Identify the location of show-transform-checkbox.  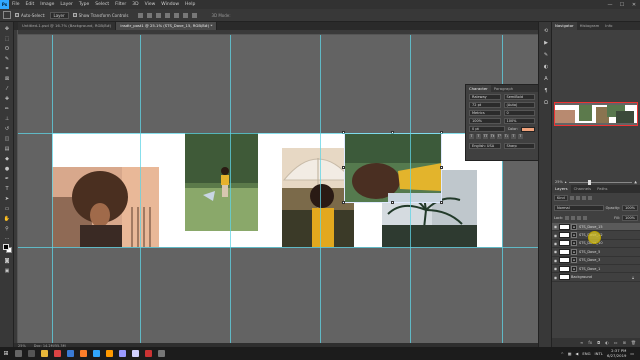
(74, 15).